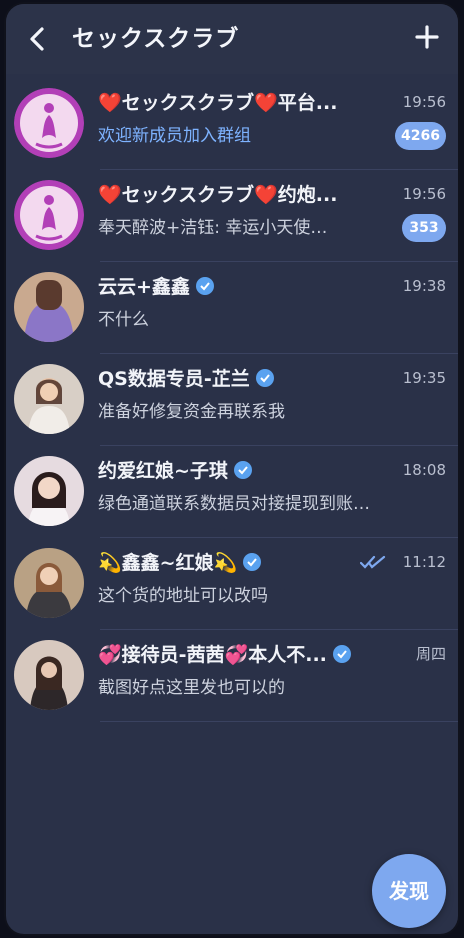 Image resolution: width=464 pixels, height=938 pixels. What do you see at coordinates (156, 39) in the screenshot?
I see `page-title: セックスクラブ` at bounding box center [156, 39].